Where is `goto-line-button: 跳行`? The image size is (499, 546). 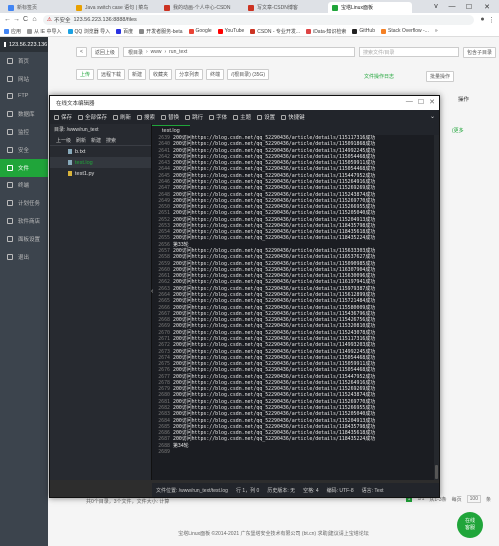
goto-line-button: 跳行 is located at coordinates (194, 117).